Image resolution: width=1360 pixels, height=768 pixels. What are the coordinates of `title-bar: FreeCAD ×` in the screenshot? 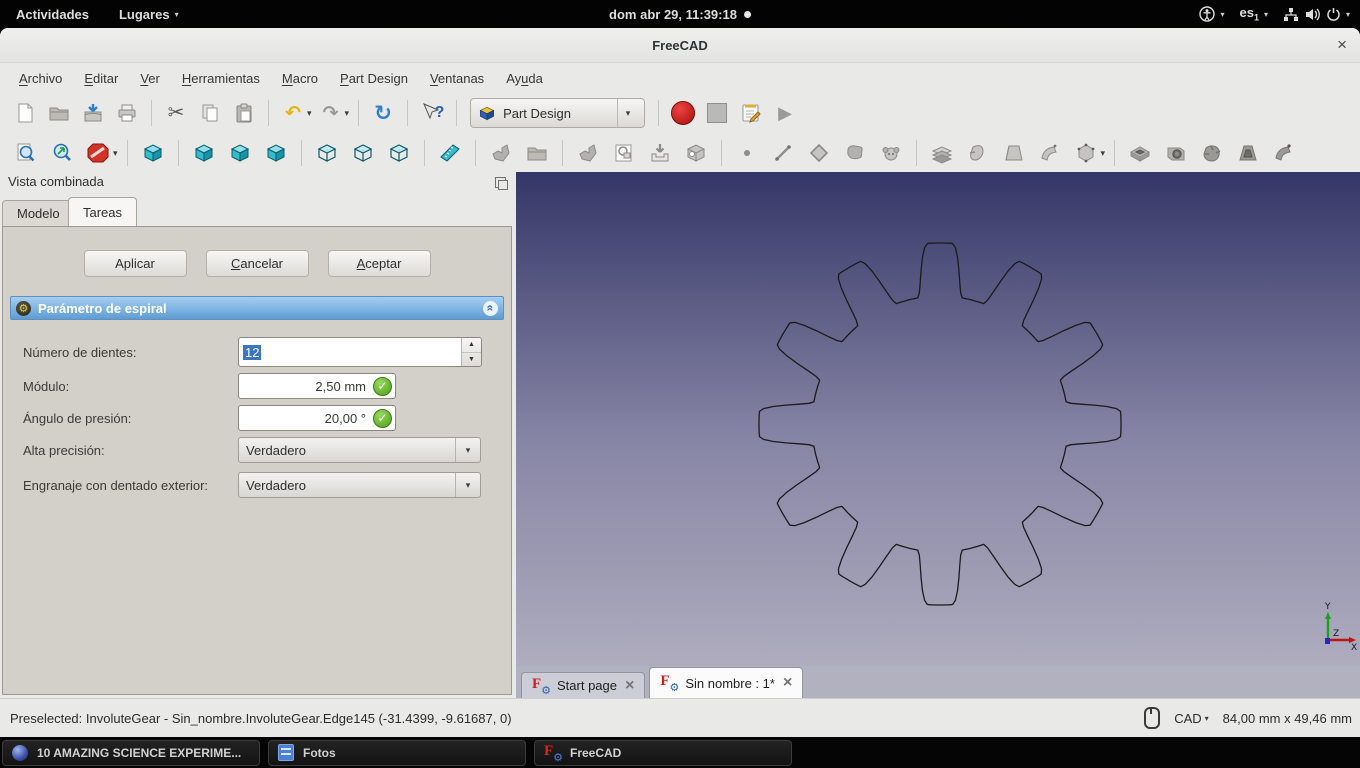 It's located at (680, 45).